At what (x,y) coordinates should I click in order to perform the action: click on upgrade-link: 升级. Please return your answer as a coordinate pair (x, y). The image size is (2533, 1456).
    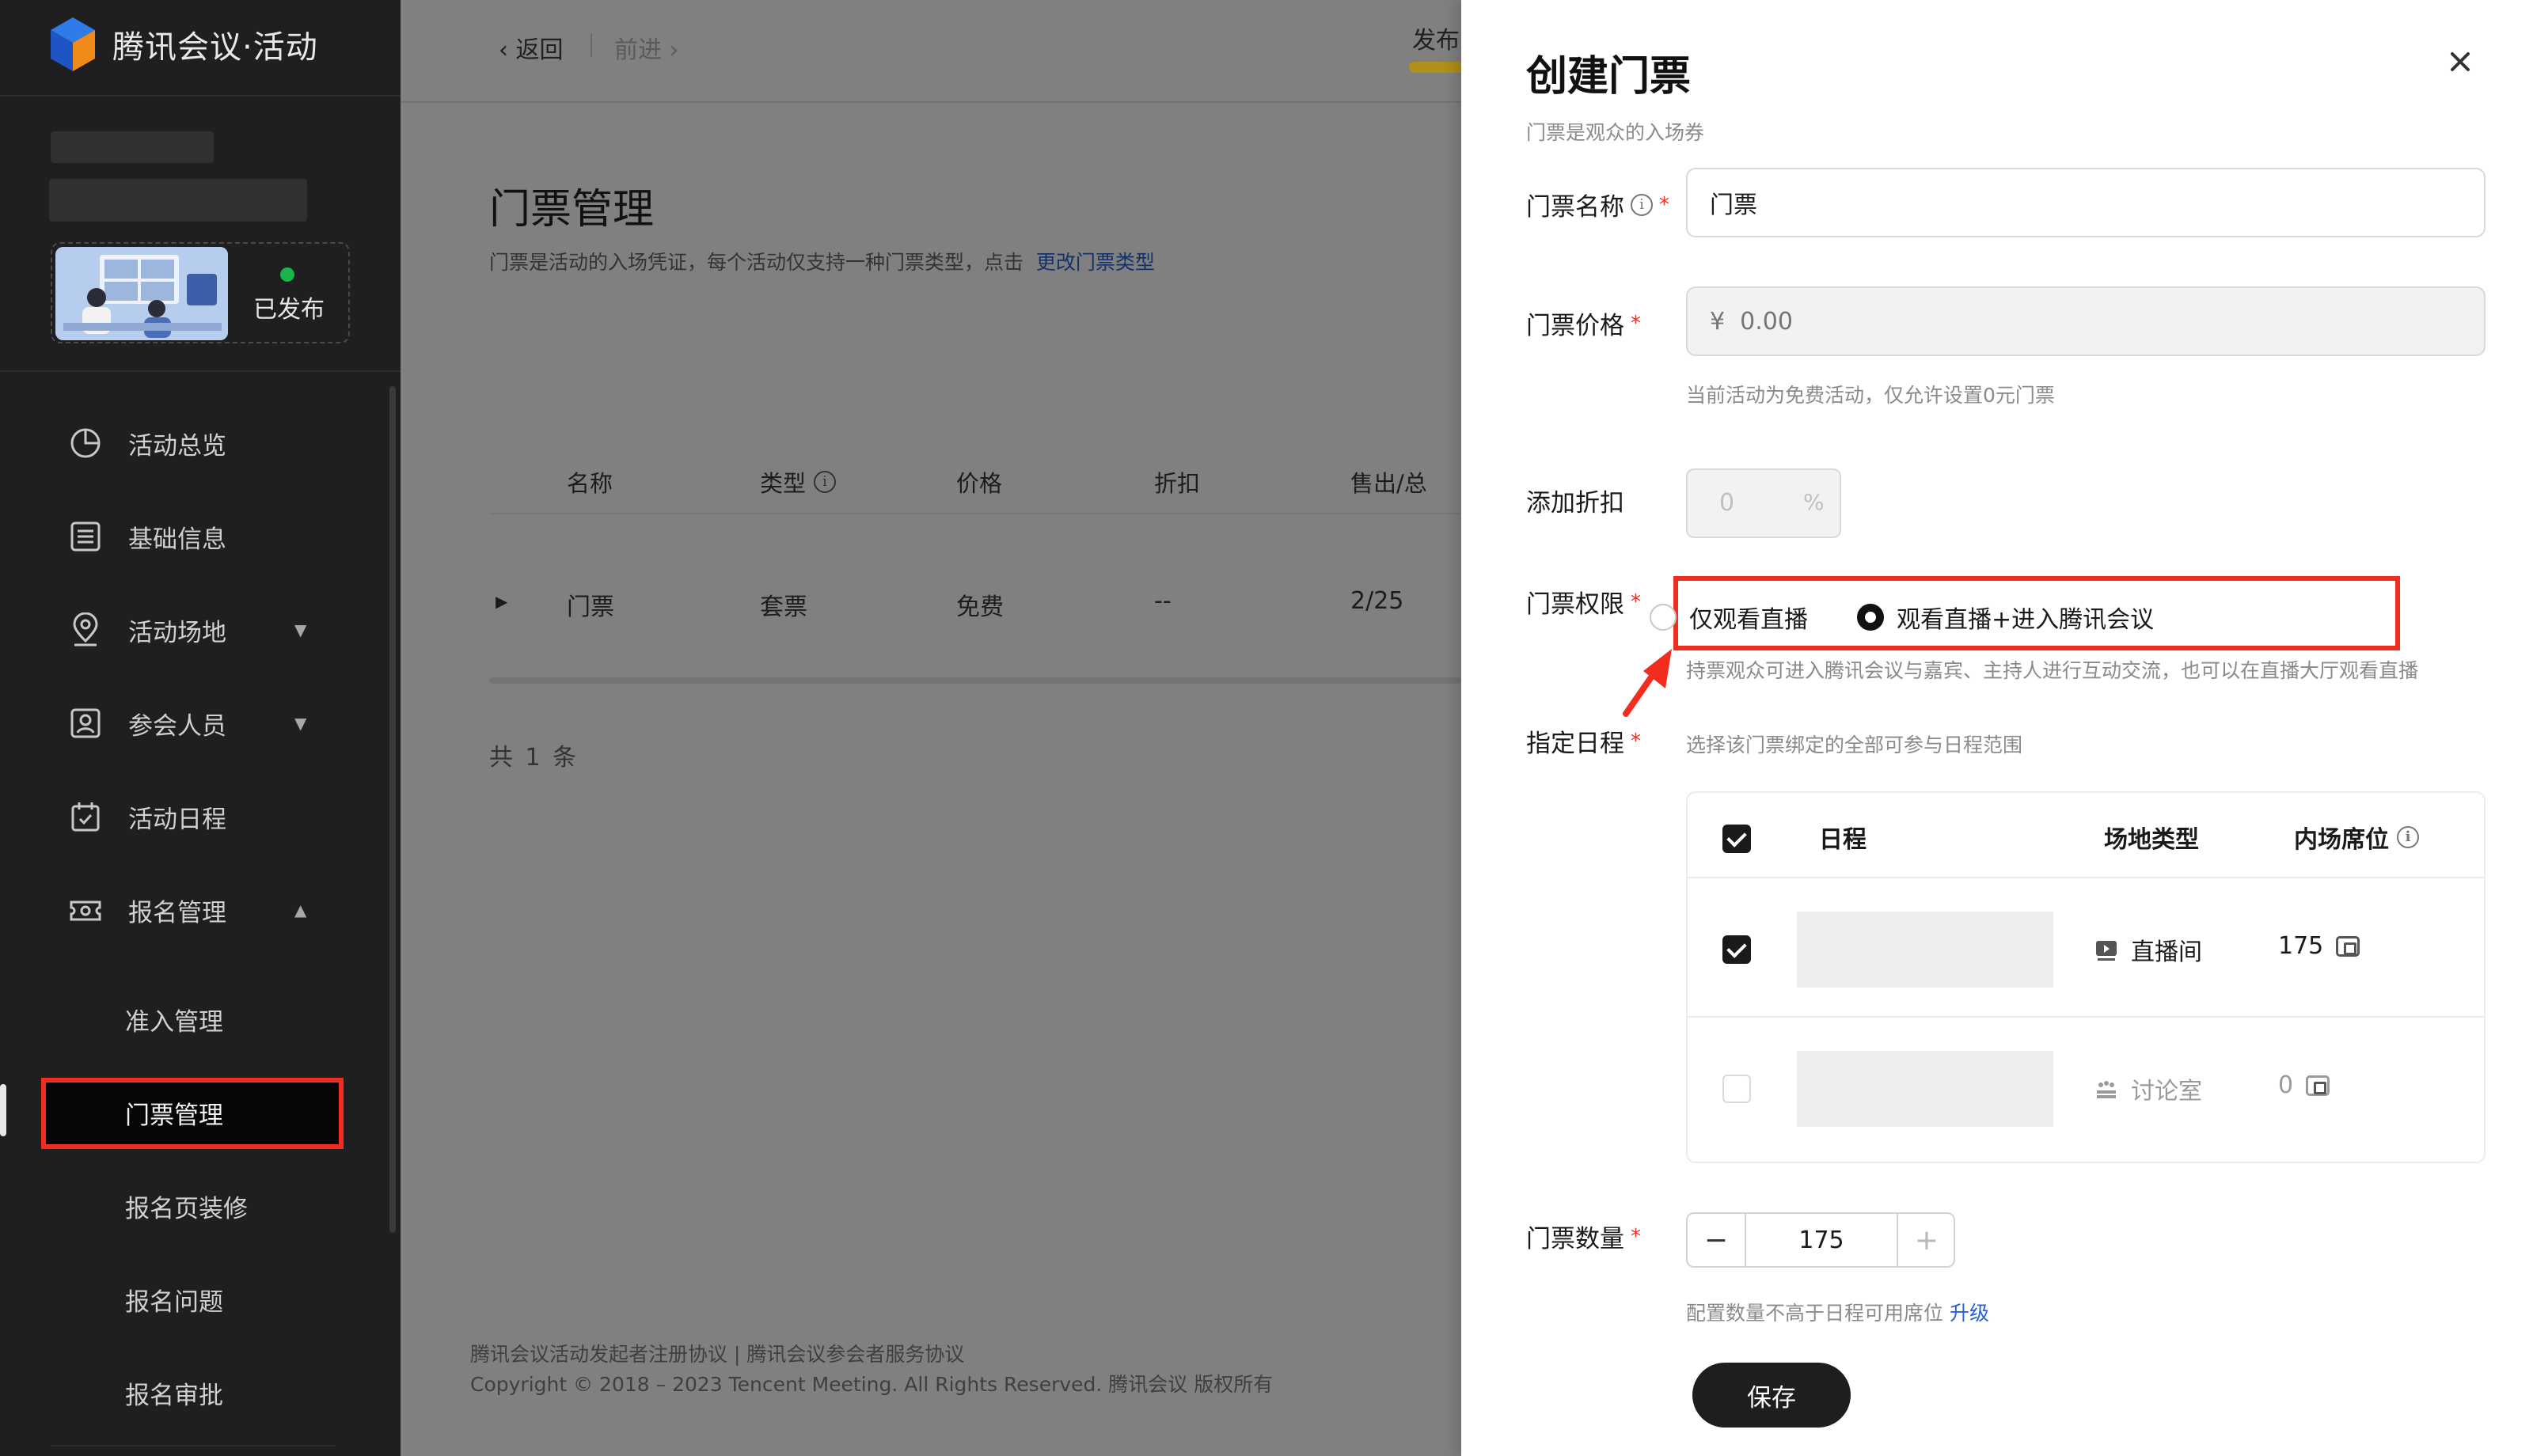
    Looking at the image, I should click on (1969, 1313).